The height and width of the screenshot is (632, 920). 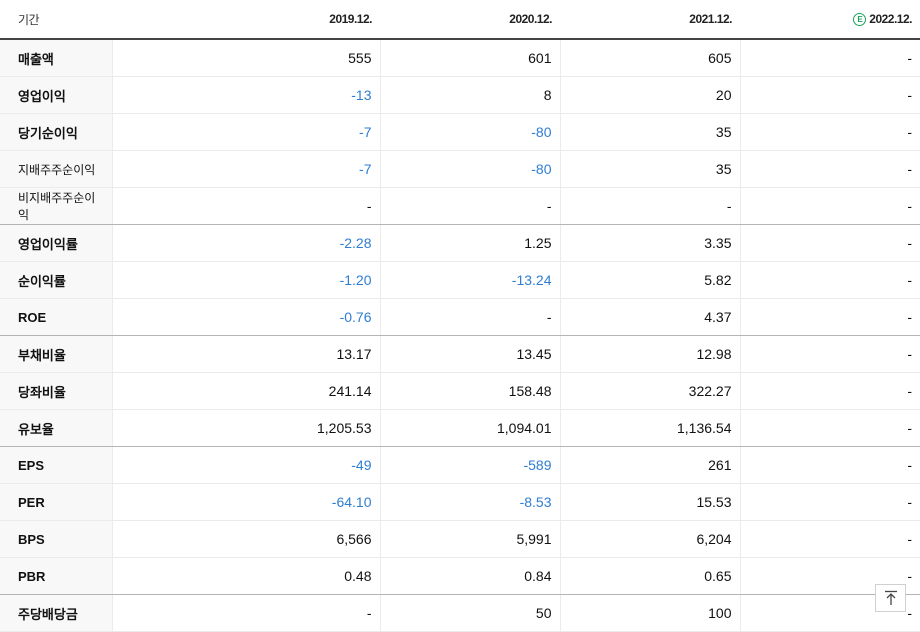 I want to click on table-row: EPS -49 -589 261-, so click(x=460, y=465).